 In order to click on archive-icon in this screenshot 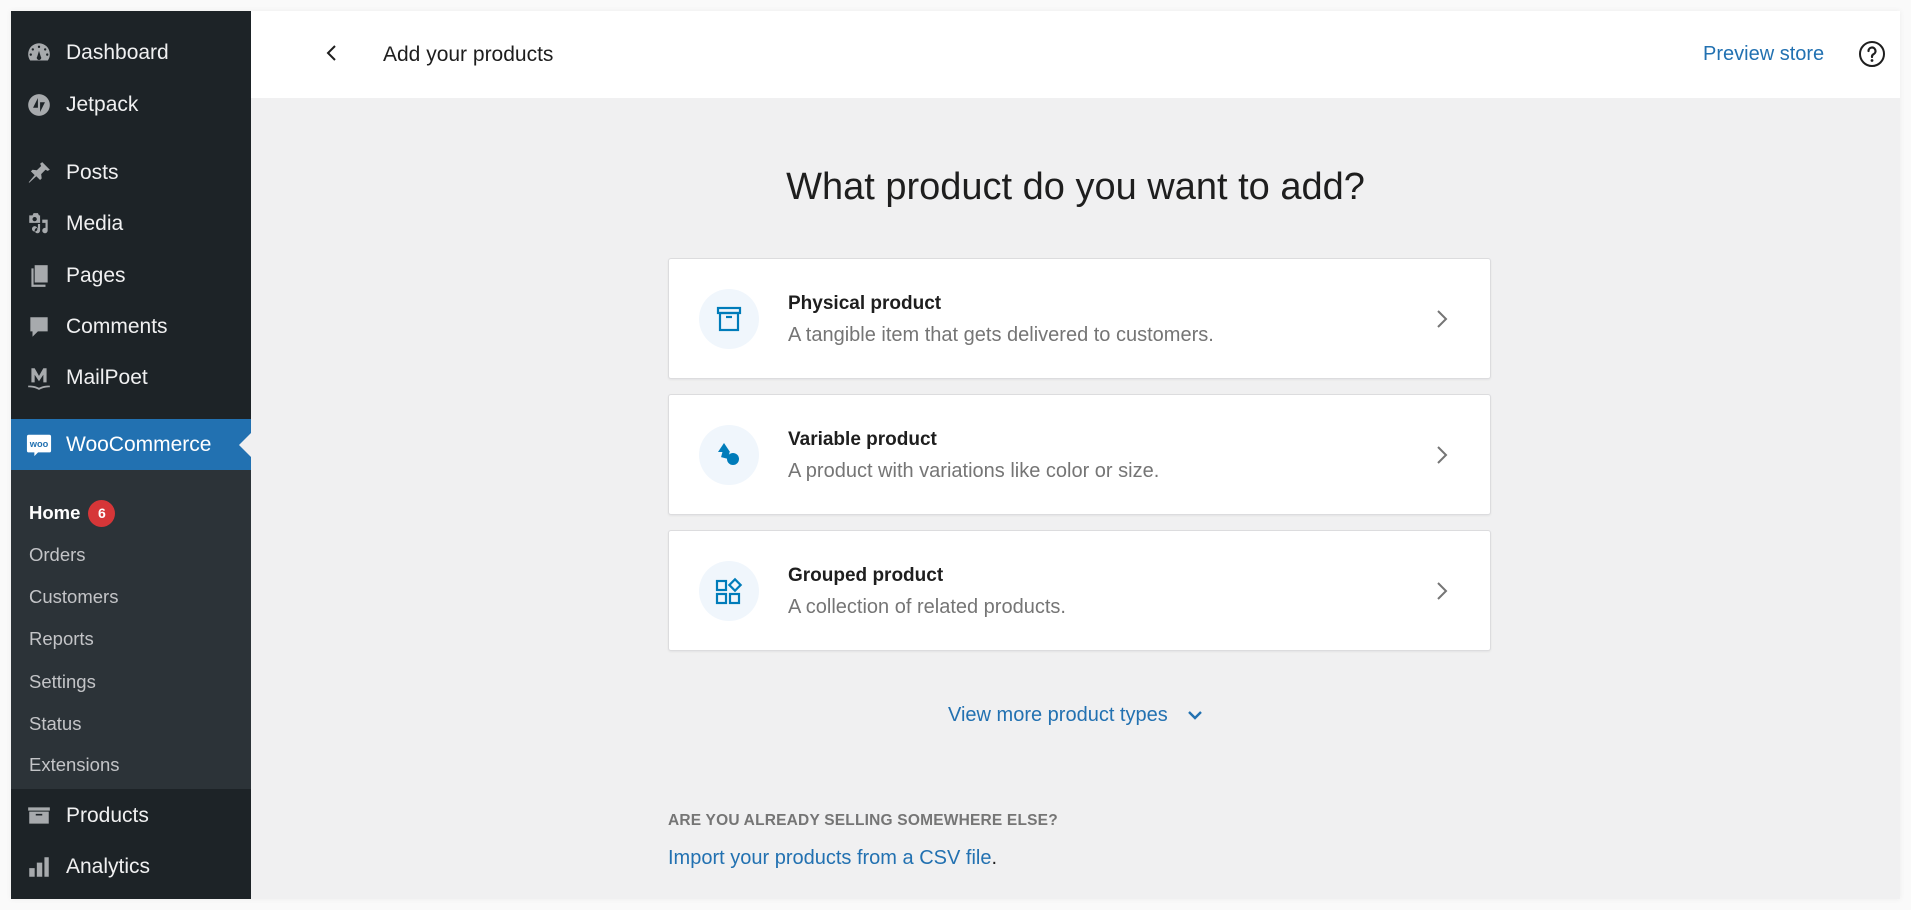, I will do `click(39, 816)`.